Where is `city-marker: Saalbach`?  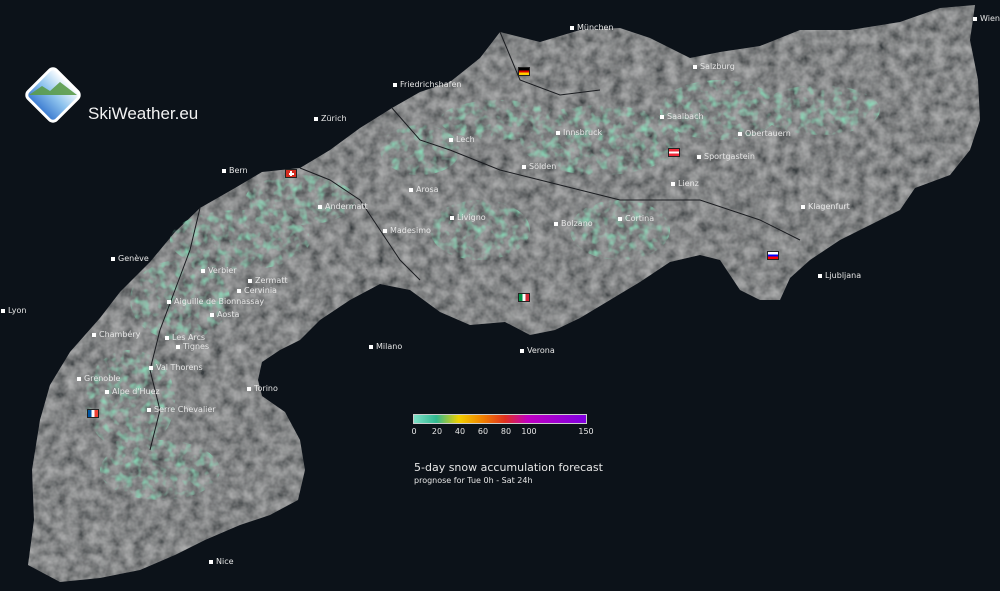
city-marker: Saalbach is located at coordinates (682, 117).